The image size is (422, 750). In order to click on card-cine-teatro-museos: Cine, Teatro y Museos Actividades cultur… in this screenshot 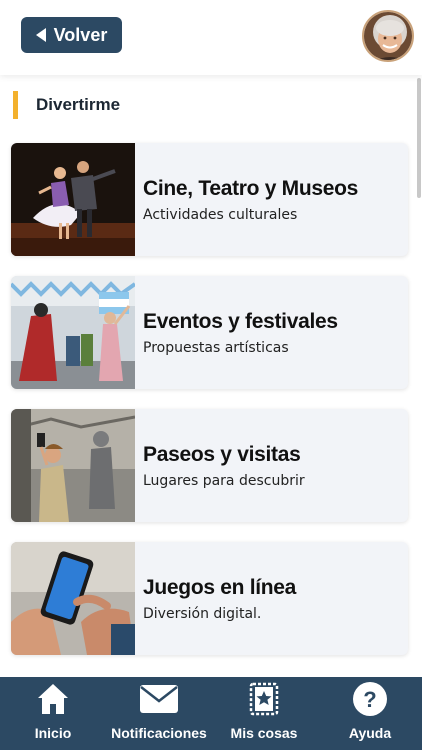, I will do `click(209, 199)`.